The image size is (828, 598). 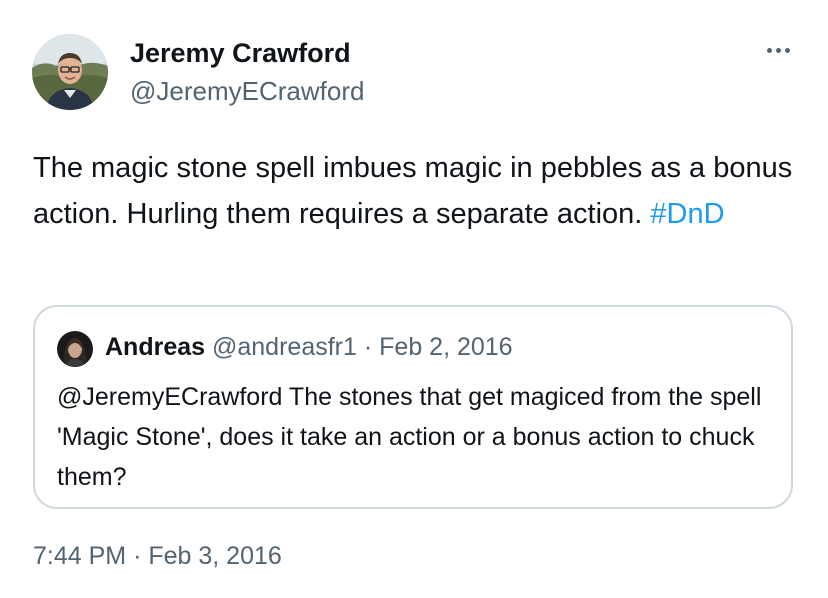 I want to click on author-handle: @JeremyECrawford, so click(x=247, y=91).